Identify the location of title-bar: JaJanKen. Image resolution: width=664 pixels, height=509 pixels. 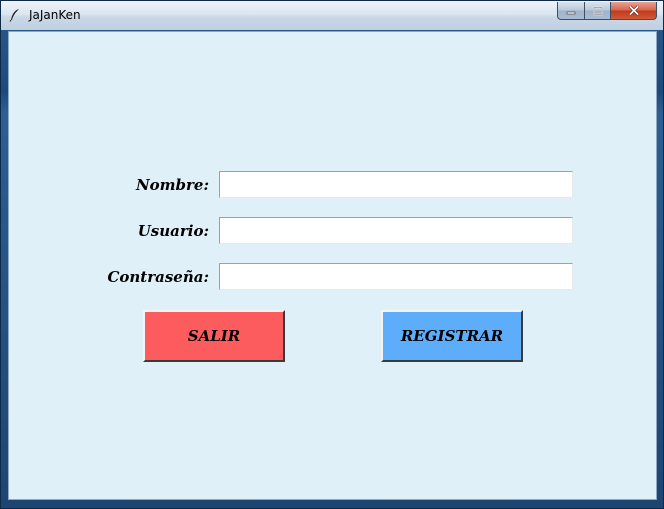
(332, 15).